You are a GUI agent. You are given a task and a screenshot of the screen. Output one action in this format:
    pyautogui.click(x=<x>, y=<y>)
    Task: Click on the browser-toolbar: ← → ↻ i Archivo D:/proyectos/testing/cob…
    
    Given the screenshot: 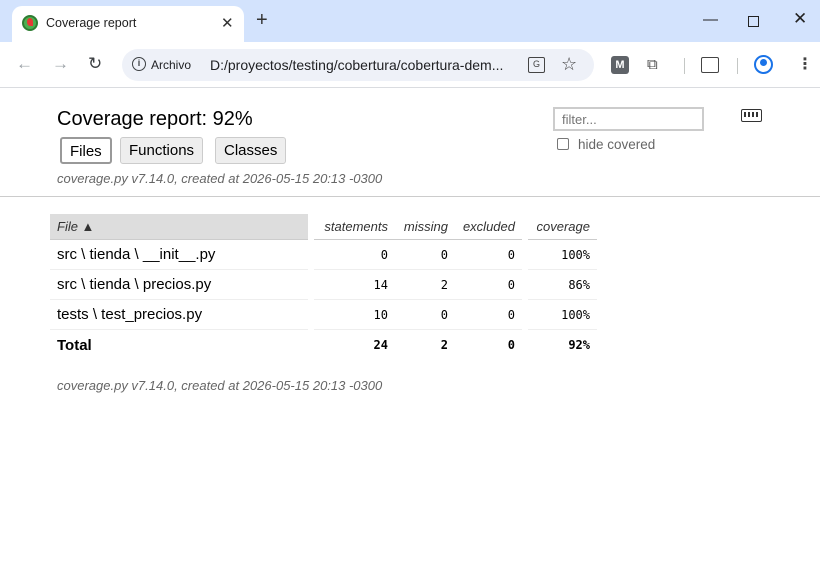 What is the action you would take?
    pyautogui.click(x=410, y=65)
    